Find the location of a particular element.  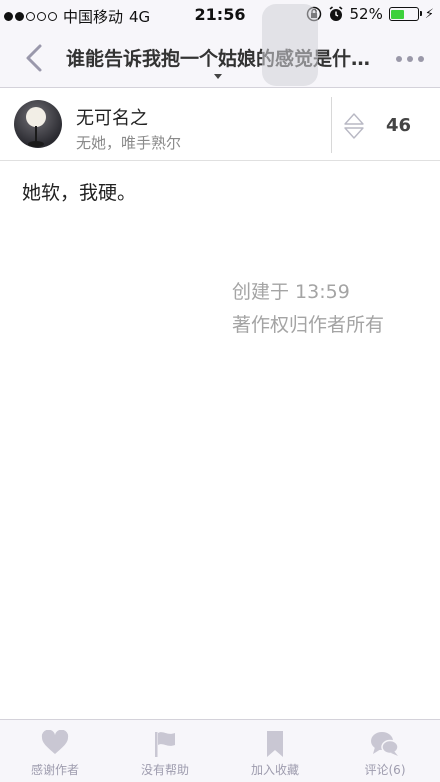

bottom-toolbar: 感谢作者 没有帮助 加入收藏 评论(6) is located at coordinates (220, 750).